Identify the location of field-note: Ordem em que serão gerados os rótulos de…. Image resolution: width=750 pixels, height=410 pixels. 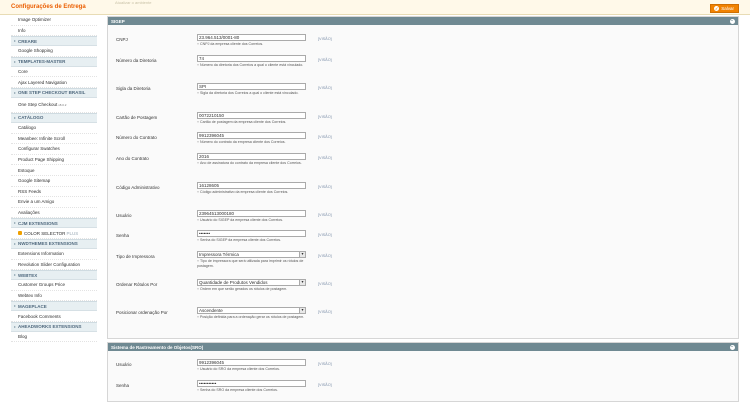
(253, 289).